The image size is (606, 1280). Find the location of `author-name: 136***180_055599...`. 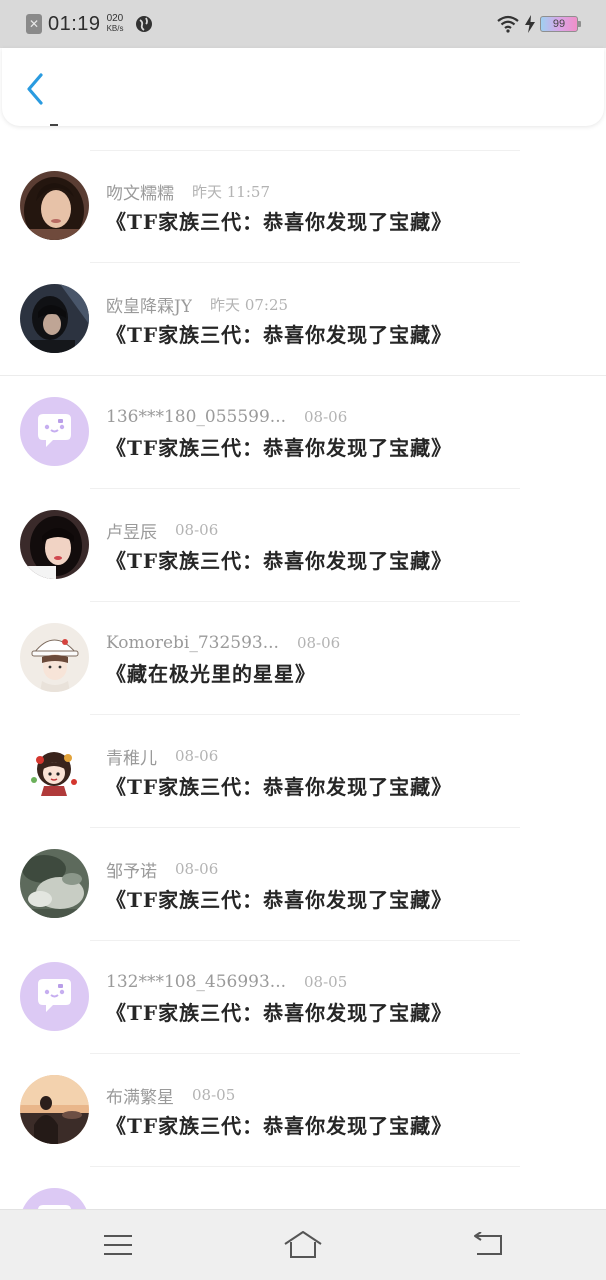

author-name: 136***180_055599... is located at coordinates (196, 417).